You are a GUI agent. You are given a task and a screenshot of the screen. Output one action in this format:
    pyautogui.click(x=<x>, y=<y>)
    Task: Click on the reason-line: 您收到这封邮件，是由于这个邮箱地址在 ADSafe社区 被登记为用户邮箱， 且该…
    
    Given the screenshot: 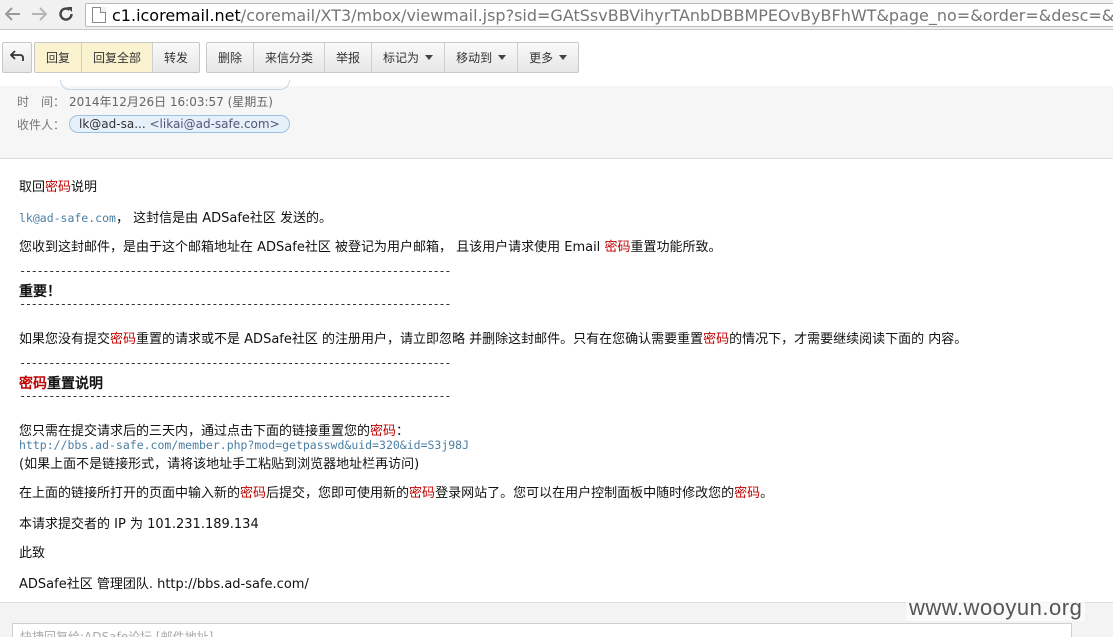 What is the action you would take?
    pyautogui.click(x=370, y=245)
    